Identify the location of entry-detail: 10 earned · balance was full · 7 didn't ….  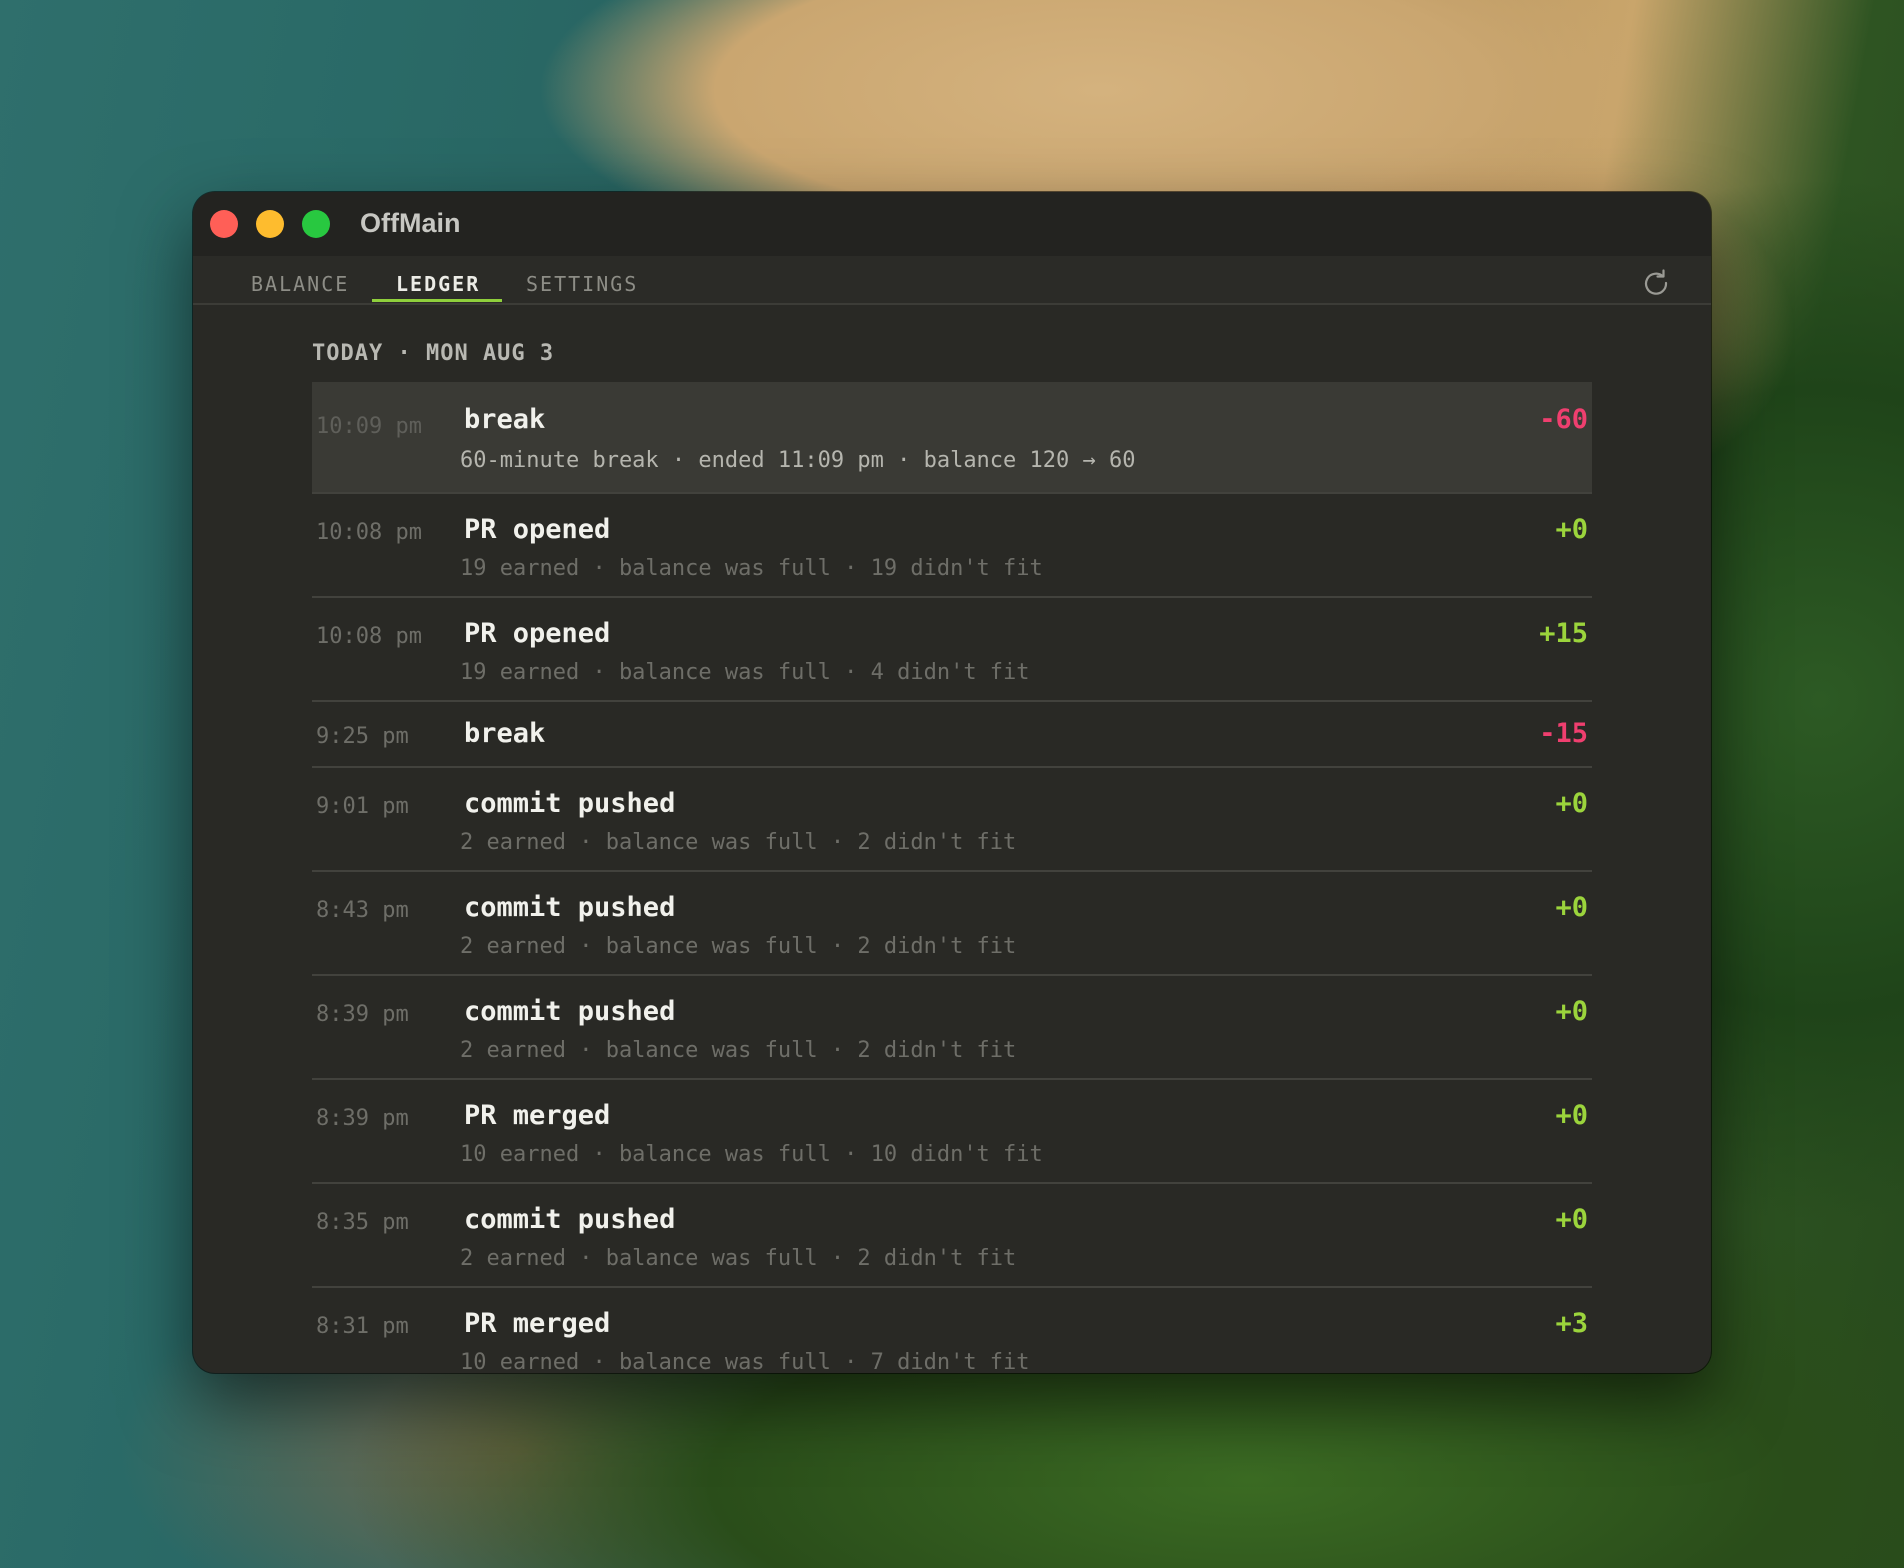
(745, 1361).